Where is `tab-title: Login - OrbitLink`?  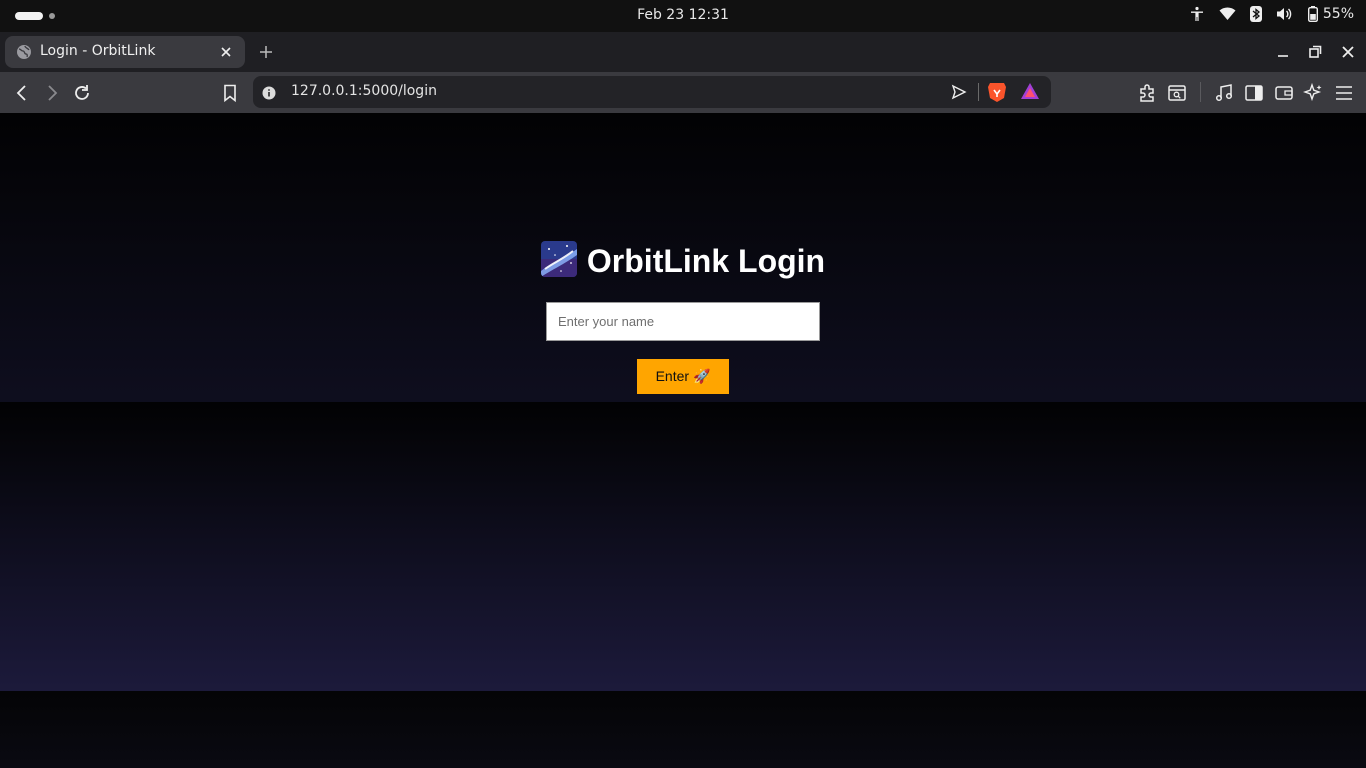
tab-title: Login - OrbitLink is located at coordinates (98, 51).